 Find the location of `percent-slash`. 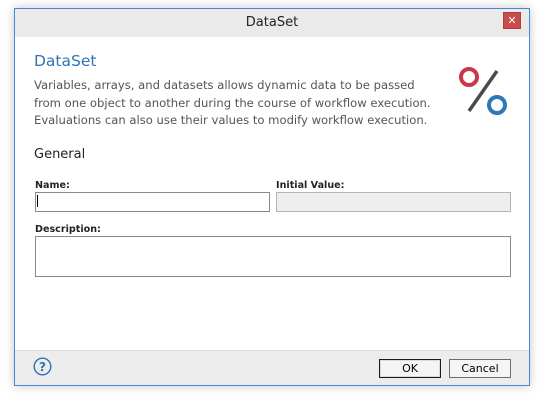

percent-slash is located at coordinates (483, 91).